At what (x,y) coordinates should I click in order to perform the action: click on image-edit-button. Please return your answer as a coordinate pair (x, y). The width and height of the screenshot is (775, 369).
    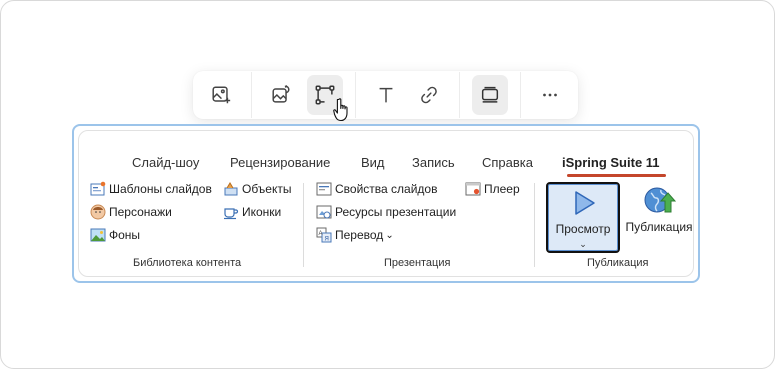
    Looking at the image, I should click on (282, 95).